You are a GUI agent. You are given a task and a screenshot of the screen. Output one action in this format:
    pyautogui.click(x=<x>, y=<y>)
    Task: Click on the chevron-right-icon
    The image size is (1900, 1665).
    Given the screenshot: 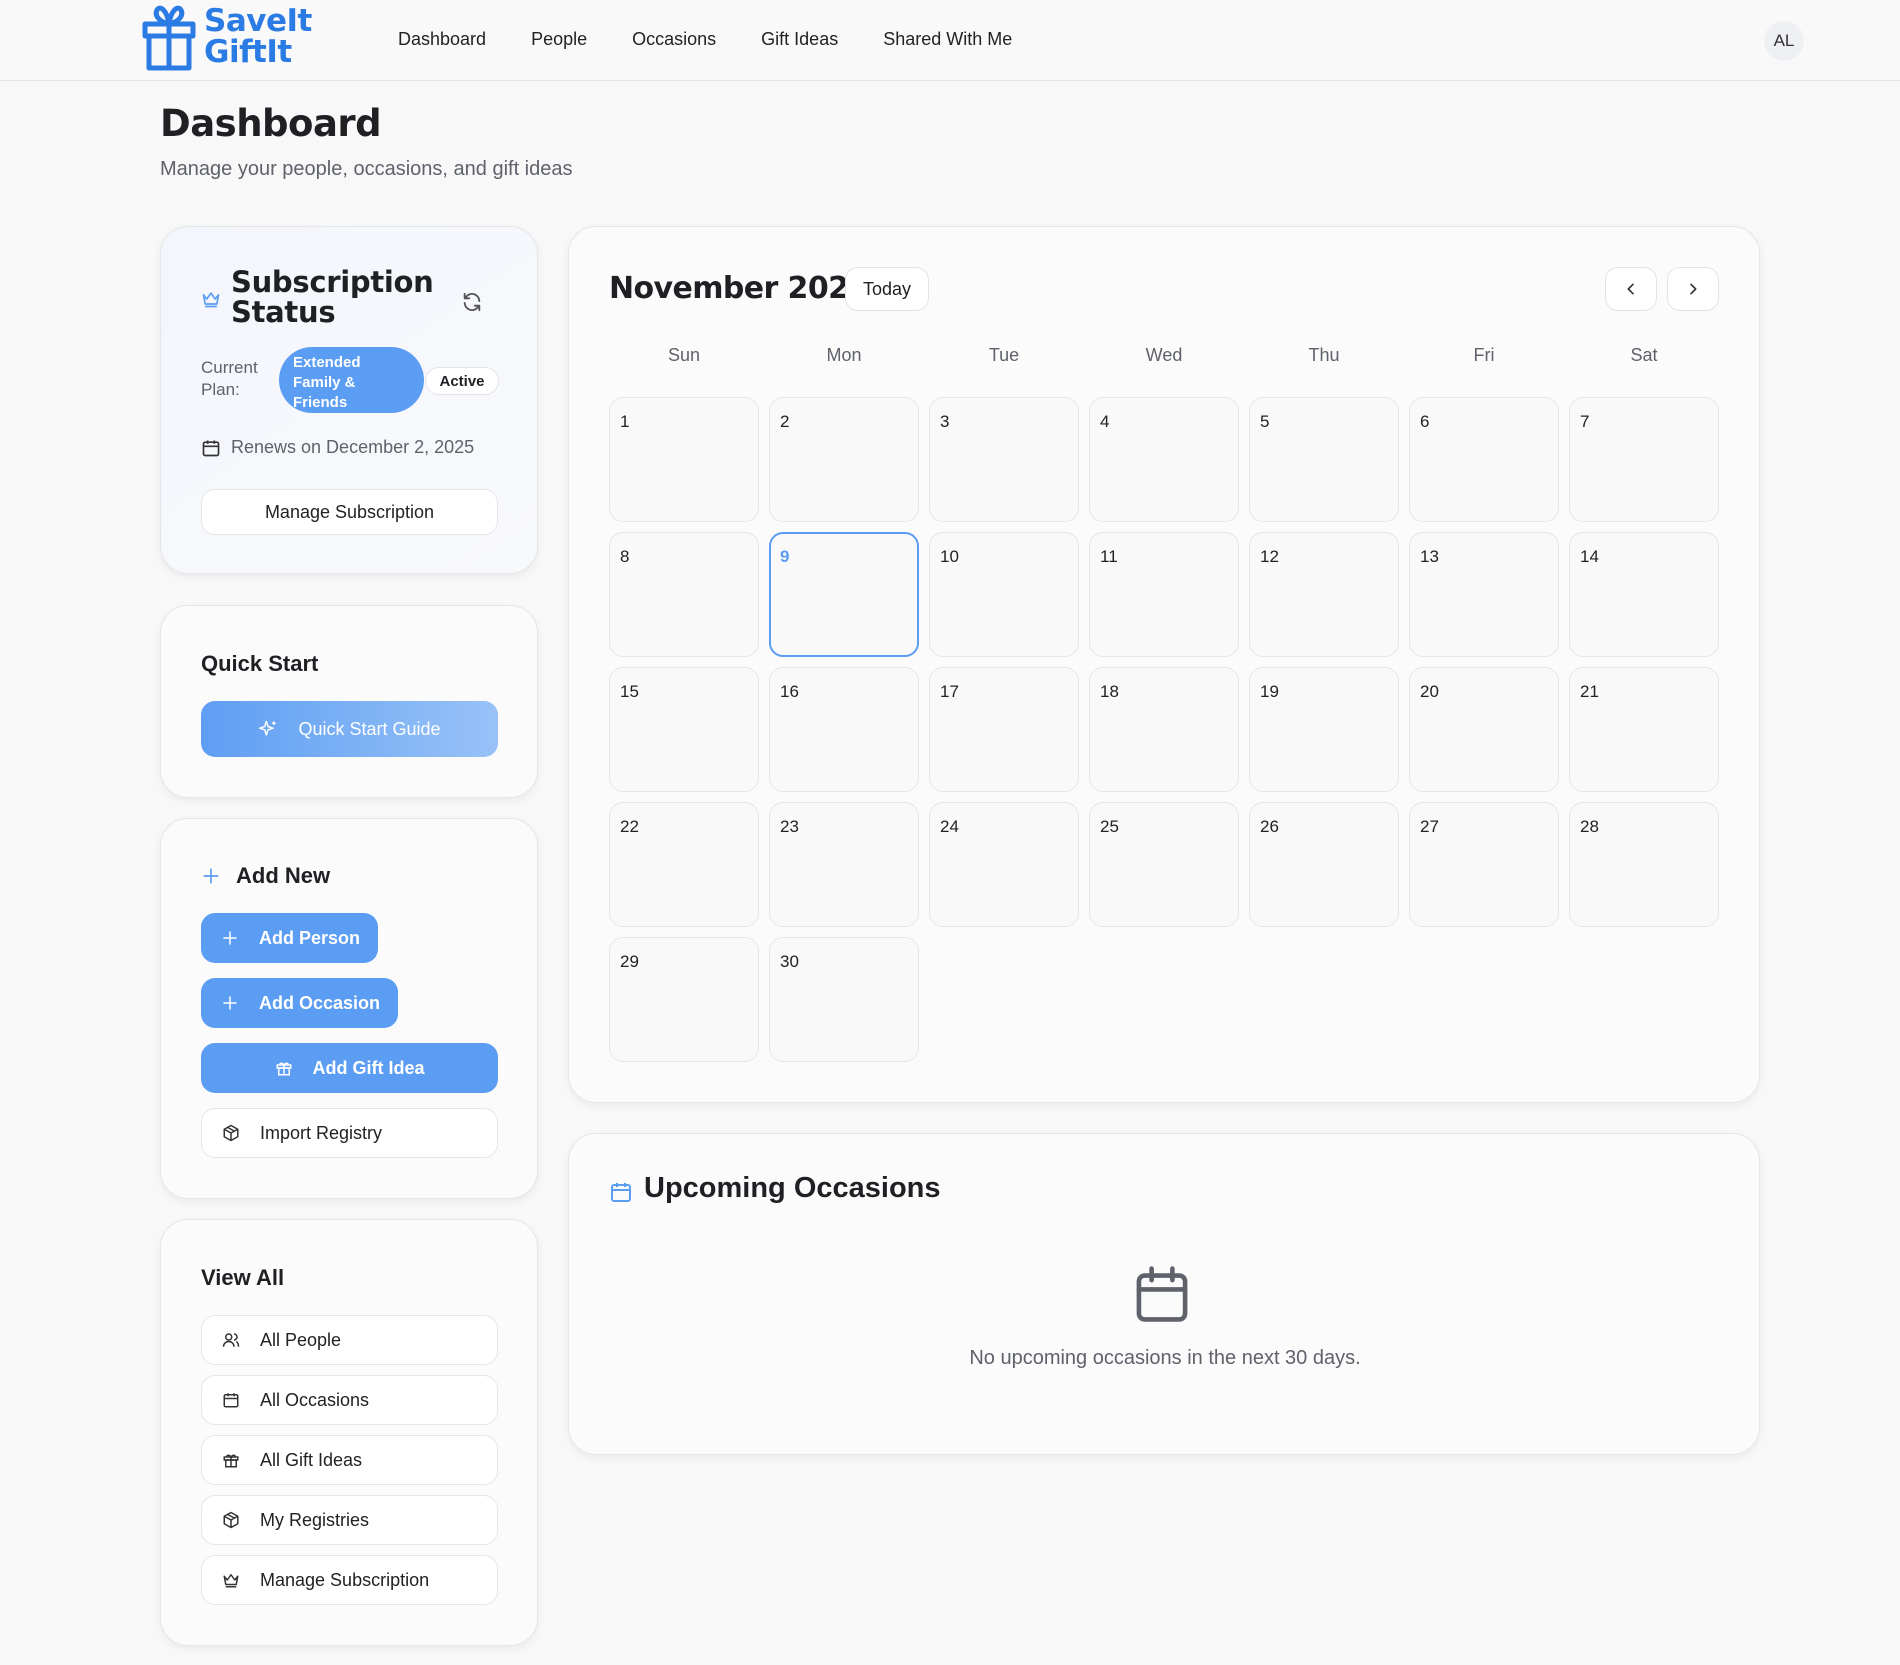 What is the action you would take?
    pyautogui.click(x=1693, y=289)
    